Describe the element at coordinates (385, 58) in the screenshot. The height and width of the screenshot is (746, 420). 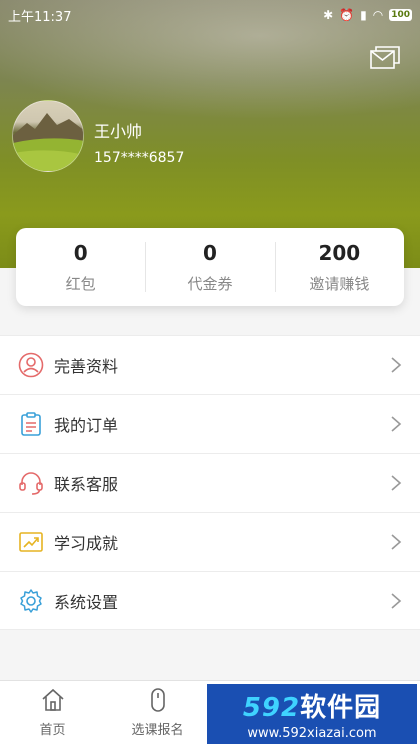
I see `message-envelope-icon` at that location.